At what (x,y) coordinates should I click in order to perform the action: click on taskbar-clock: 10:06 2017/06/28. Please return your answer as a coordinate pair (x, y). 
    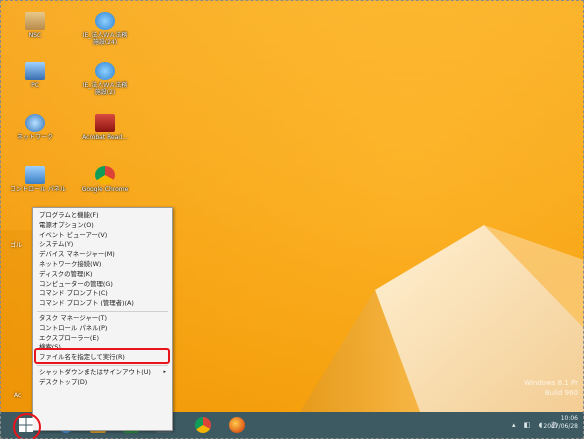
    Looking at the image, I should click on (560, 423).